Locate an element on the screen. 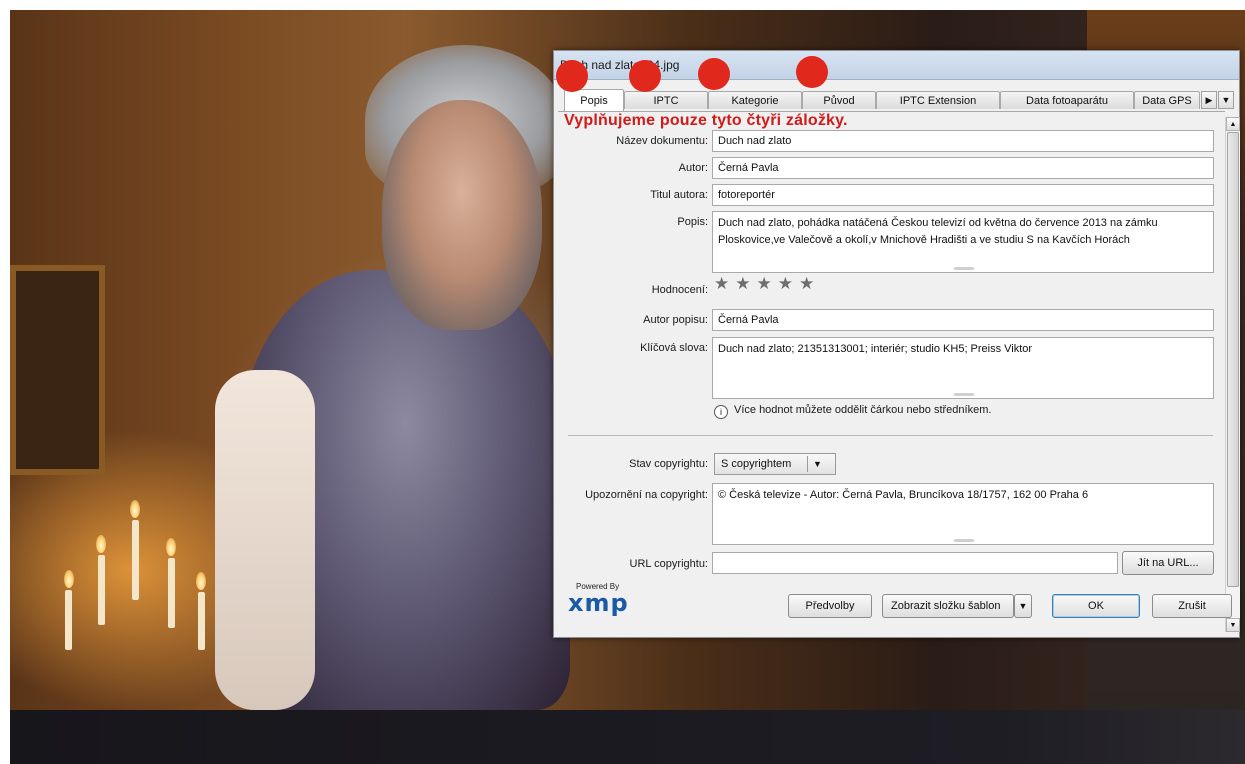 The width and height of the screenshot is (1245, 764). xmp-logo: Powered By xmp is located at coordinates (598, 598).